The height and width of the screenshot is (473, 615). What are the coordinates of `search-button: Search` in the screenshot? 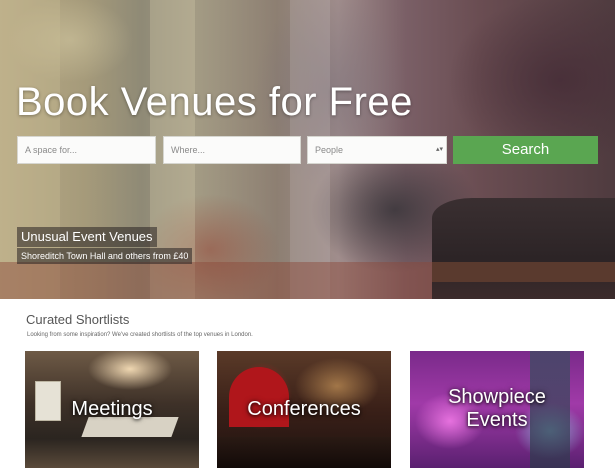 It's located at (525, 150).